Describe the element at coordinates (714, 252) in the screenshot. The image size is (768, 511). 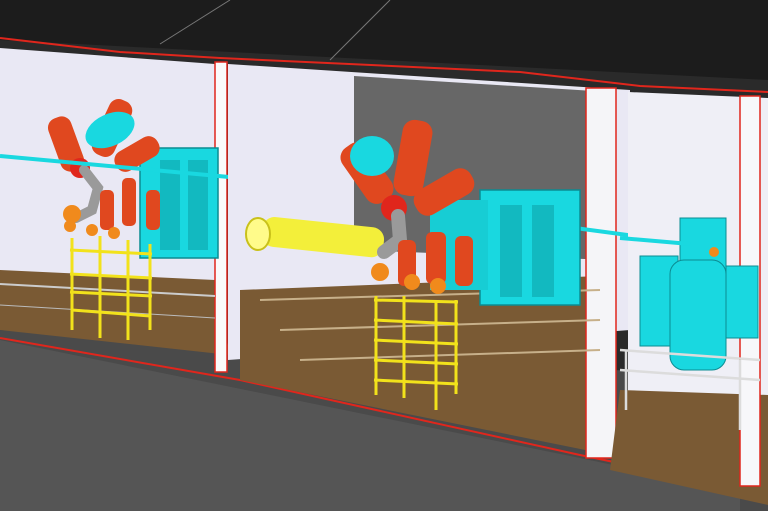
I see `busbar-insulators` at that location.